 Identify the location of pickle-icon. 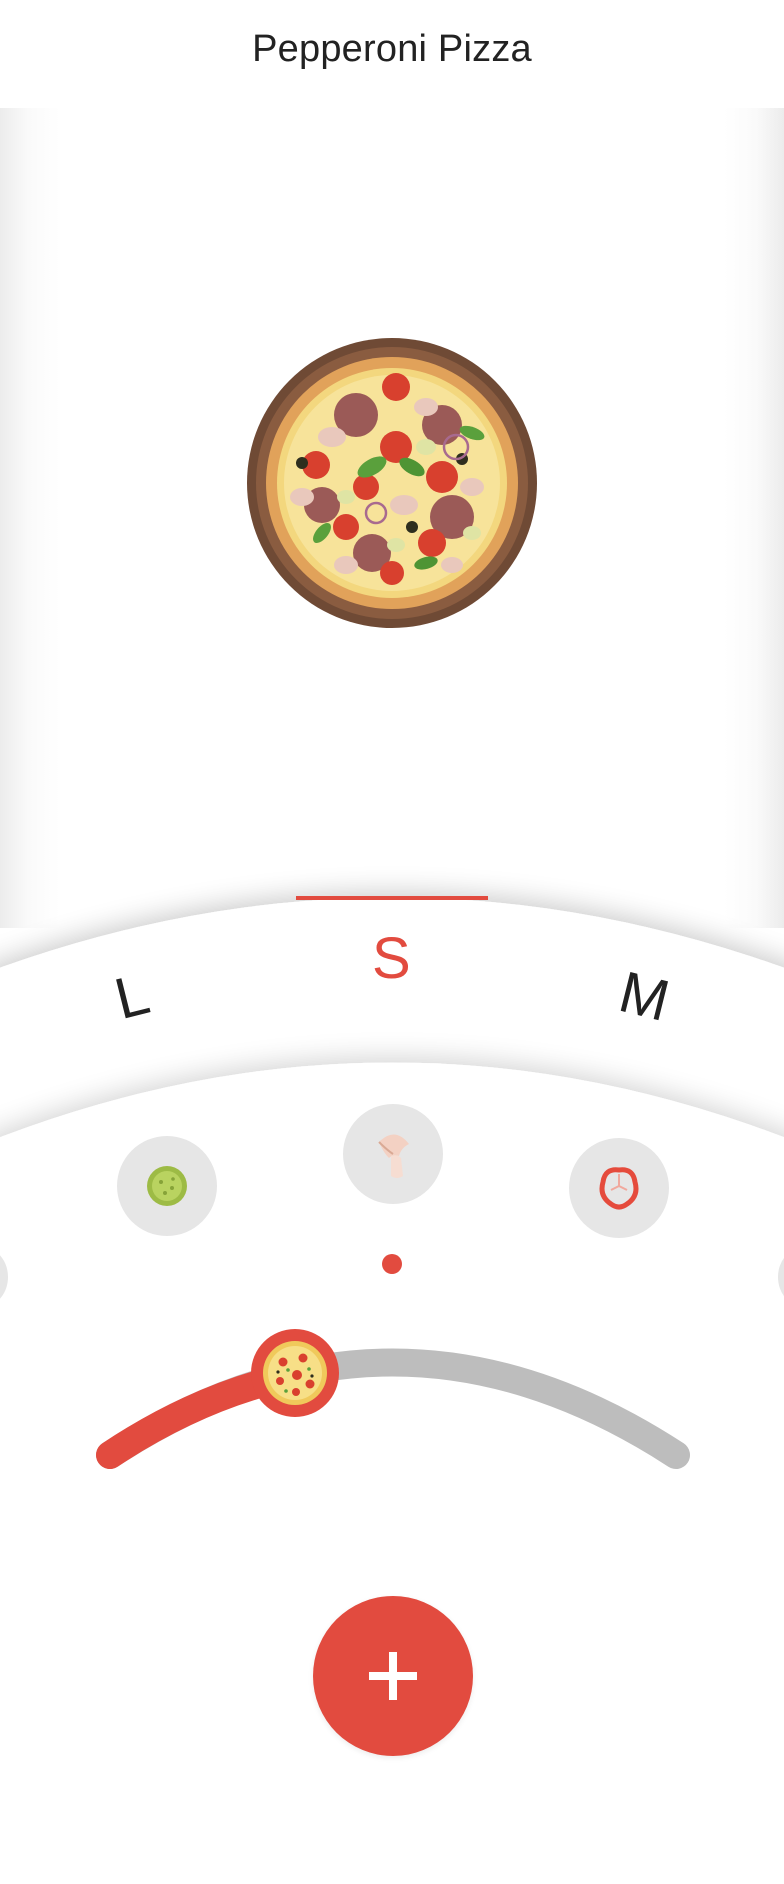
(167, 1186).